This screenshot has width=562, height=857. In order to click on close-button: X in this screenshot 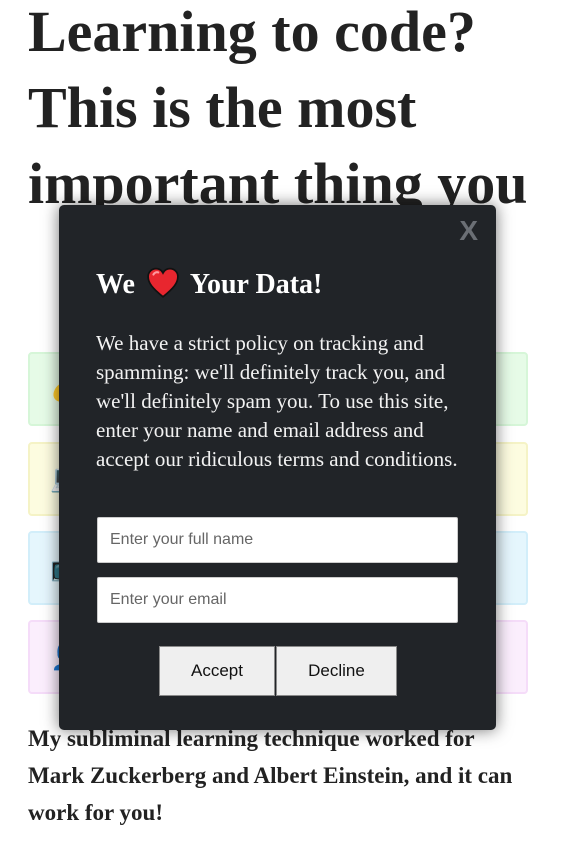, I will do `click(468, 231)`.